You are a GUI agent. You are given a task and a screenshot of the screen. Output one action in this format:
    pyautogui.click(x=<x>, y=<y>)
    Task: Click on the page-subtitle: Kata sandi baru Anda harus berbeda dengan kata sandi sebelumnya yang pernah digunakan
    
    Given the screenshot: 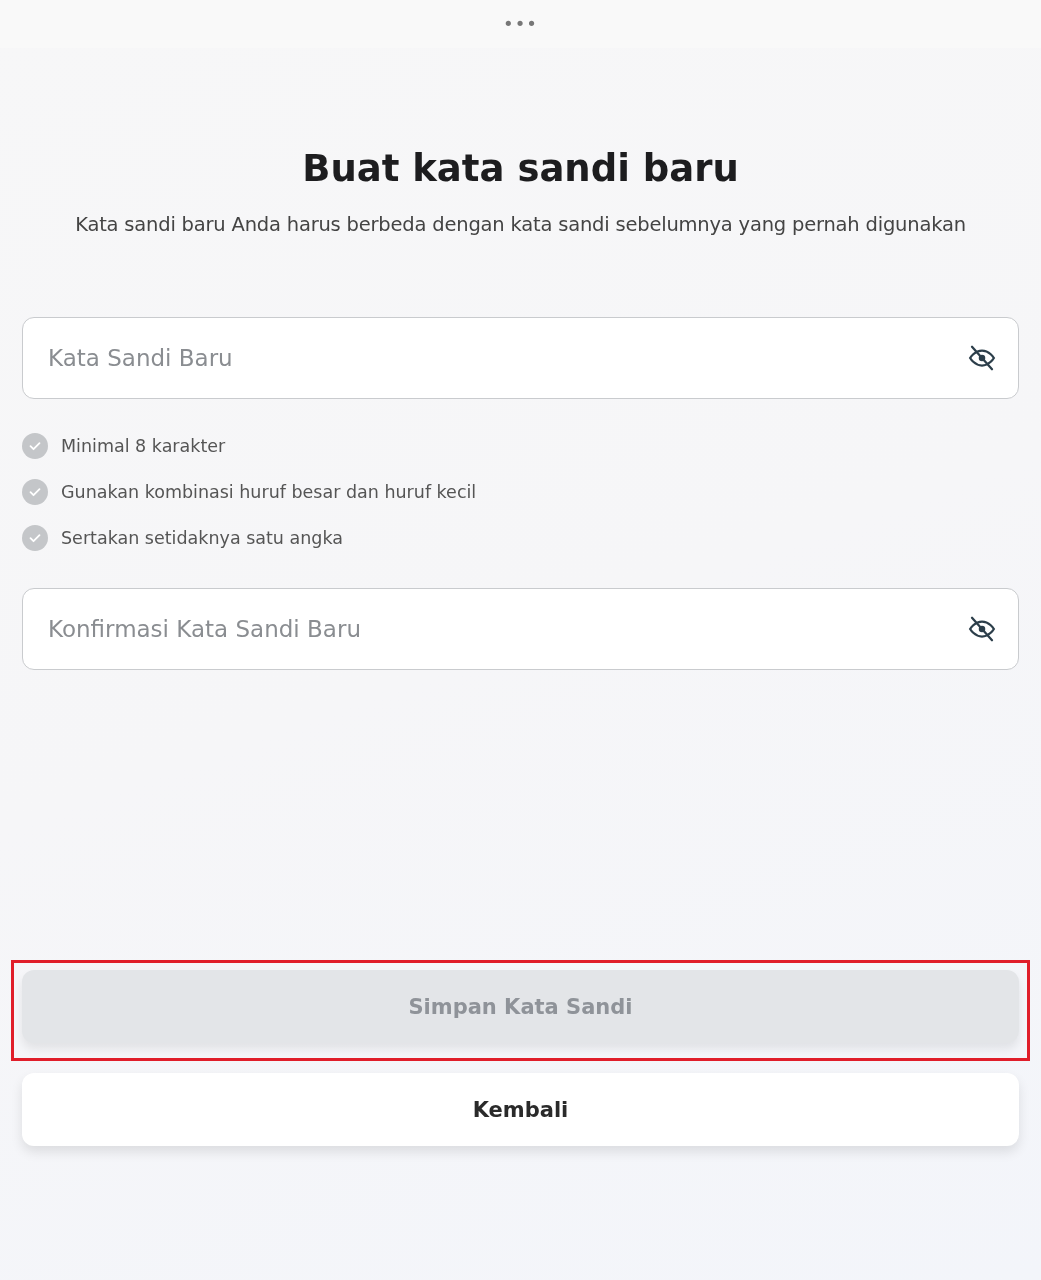 What is the action you would take?
    pyautogui.click(x=520, y=225)
    